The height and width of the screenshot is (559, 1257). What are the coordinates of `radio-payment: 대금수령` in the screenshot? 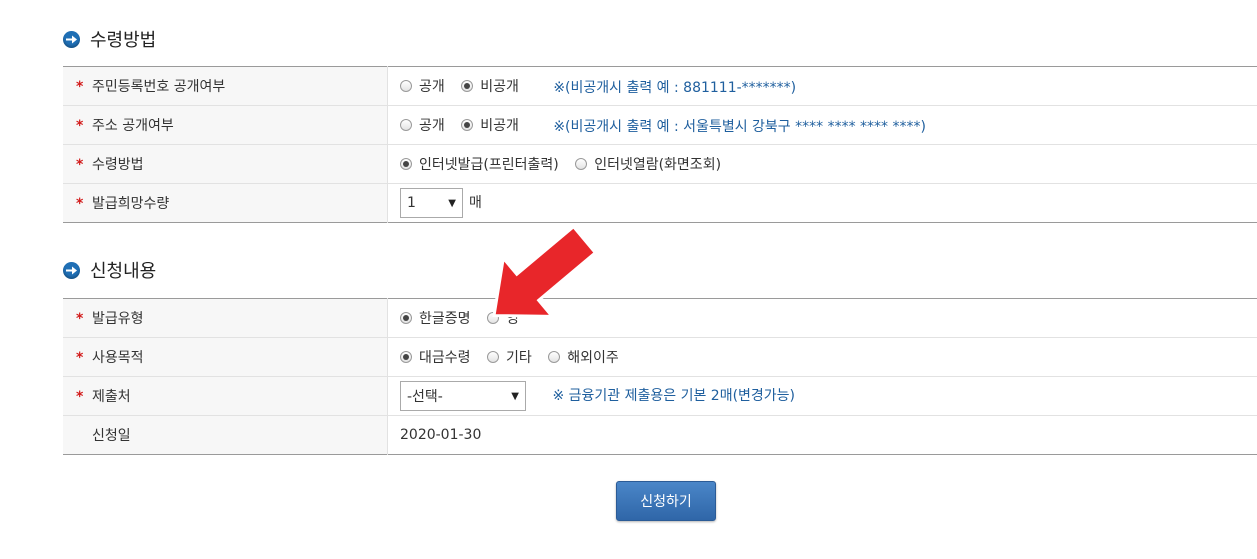 It's located at (435, 357).